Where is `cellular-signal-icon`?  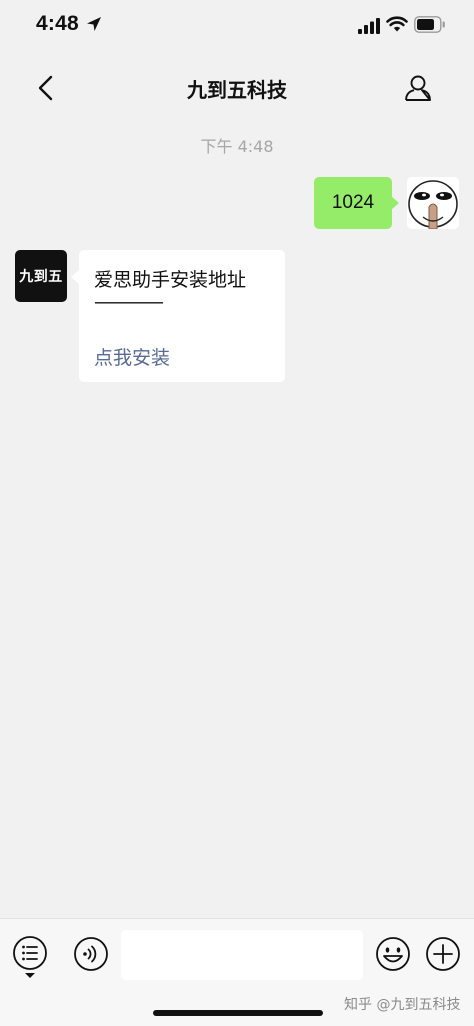
cellular-signal-icon is located at coordinates (369, 26).